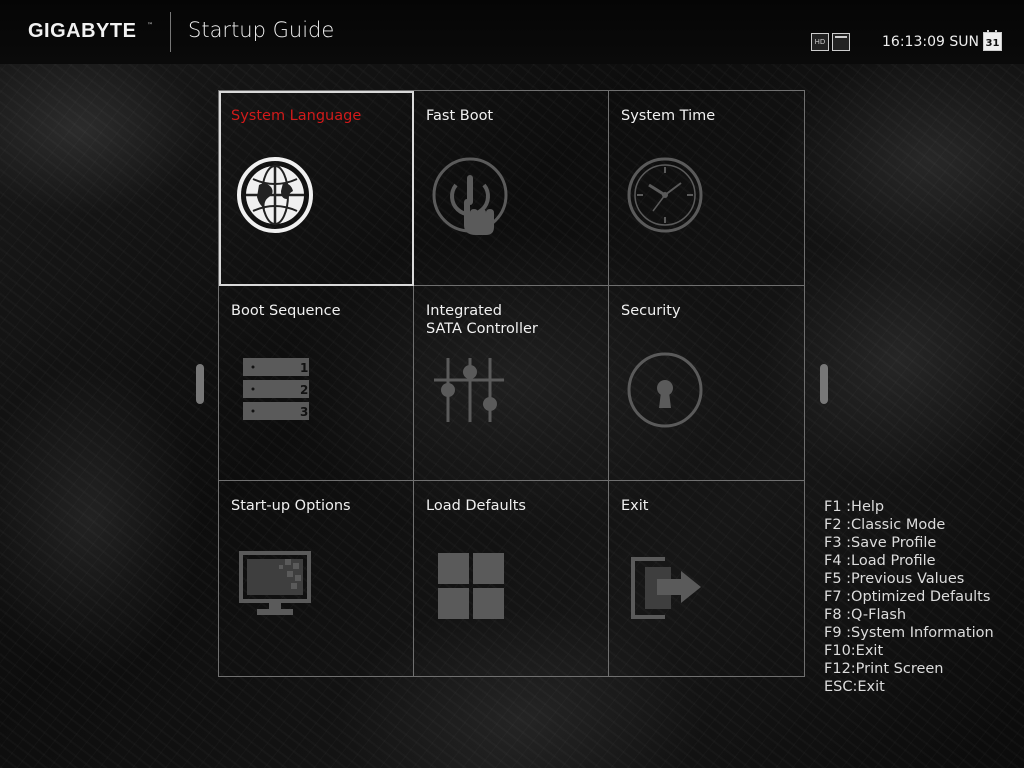 The height and width of the screenshot is (768, 1024). I want to click on exit-icon, so click(666, 588).